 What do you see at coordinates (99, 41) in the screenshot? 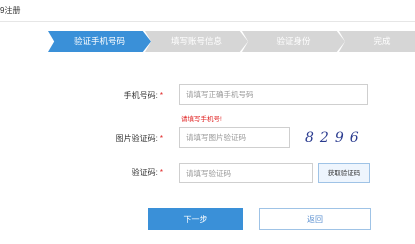
I see `step-verify-phone: 验证手机号码` at bounding box center [99, 41].